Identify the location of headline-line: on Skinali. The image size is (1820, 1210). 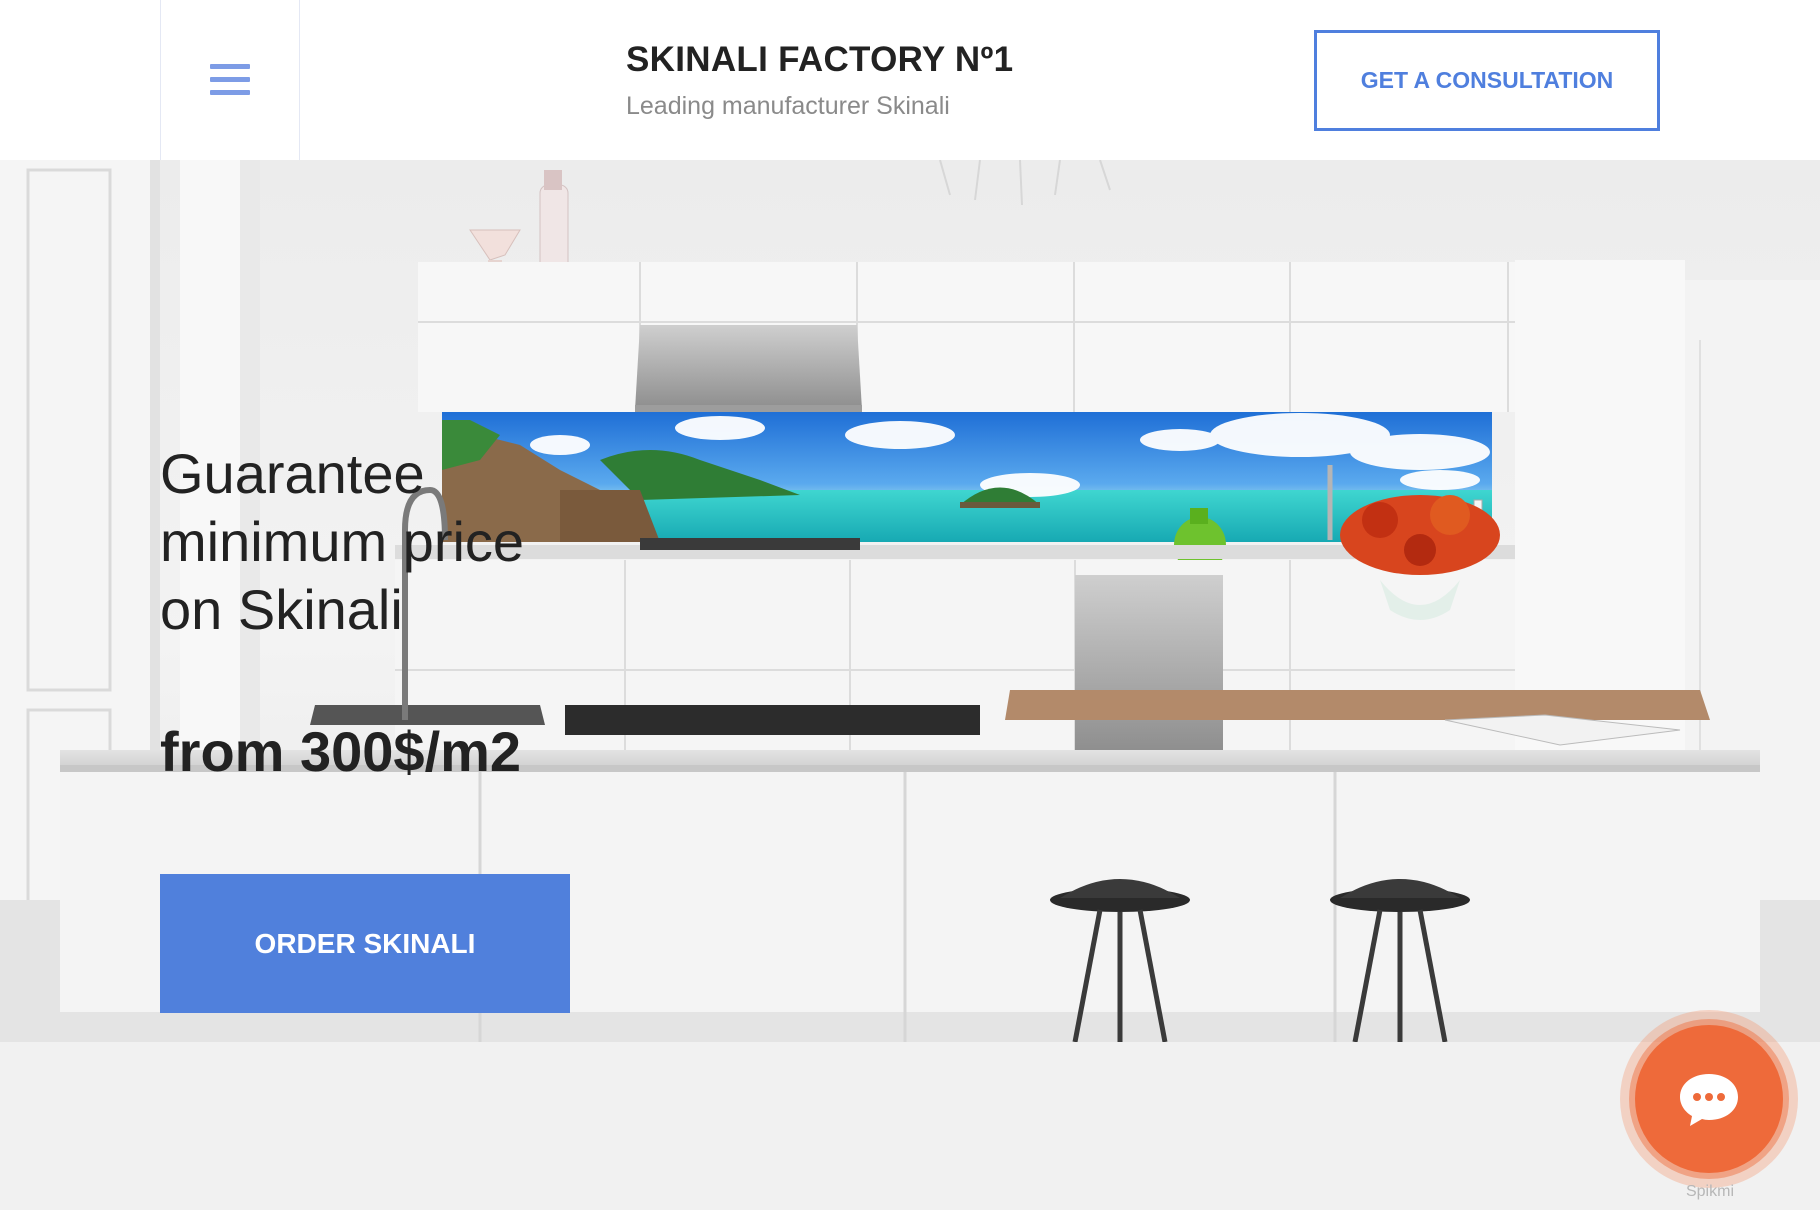
(281, 609).